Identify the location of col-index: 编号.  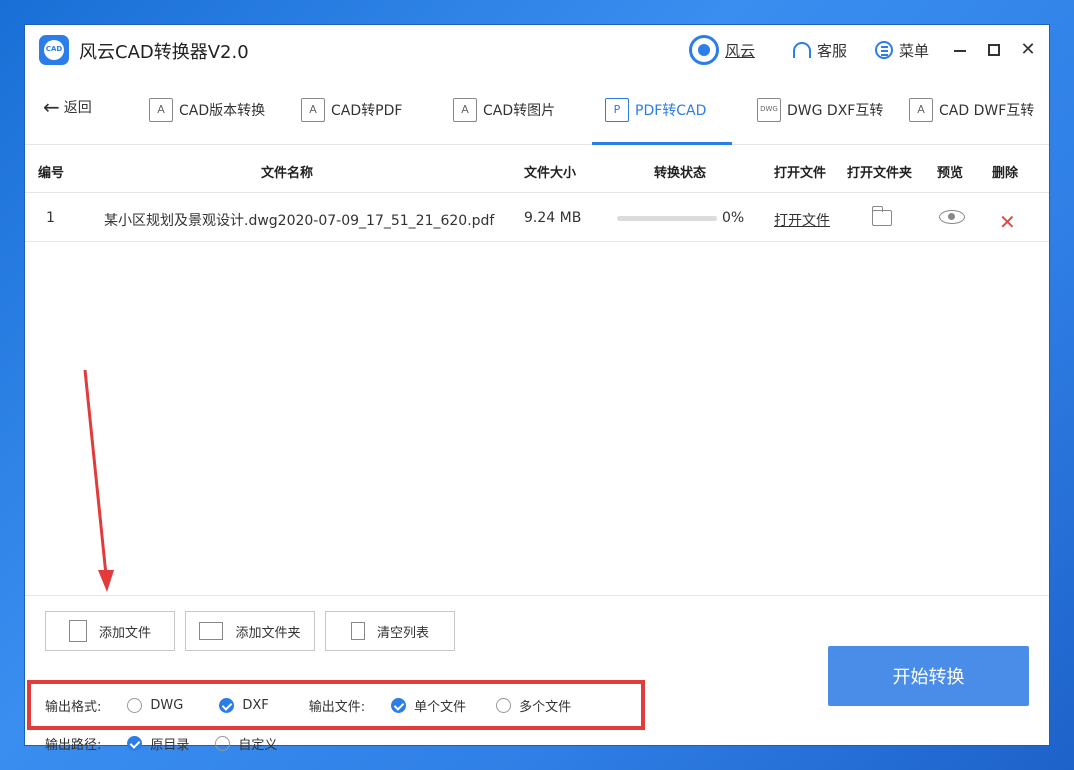
(51, 173).